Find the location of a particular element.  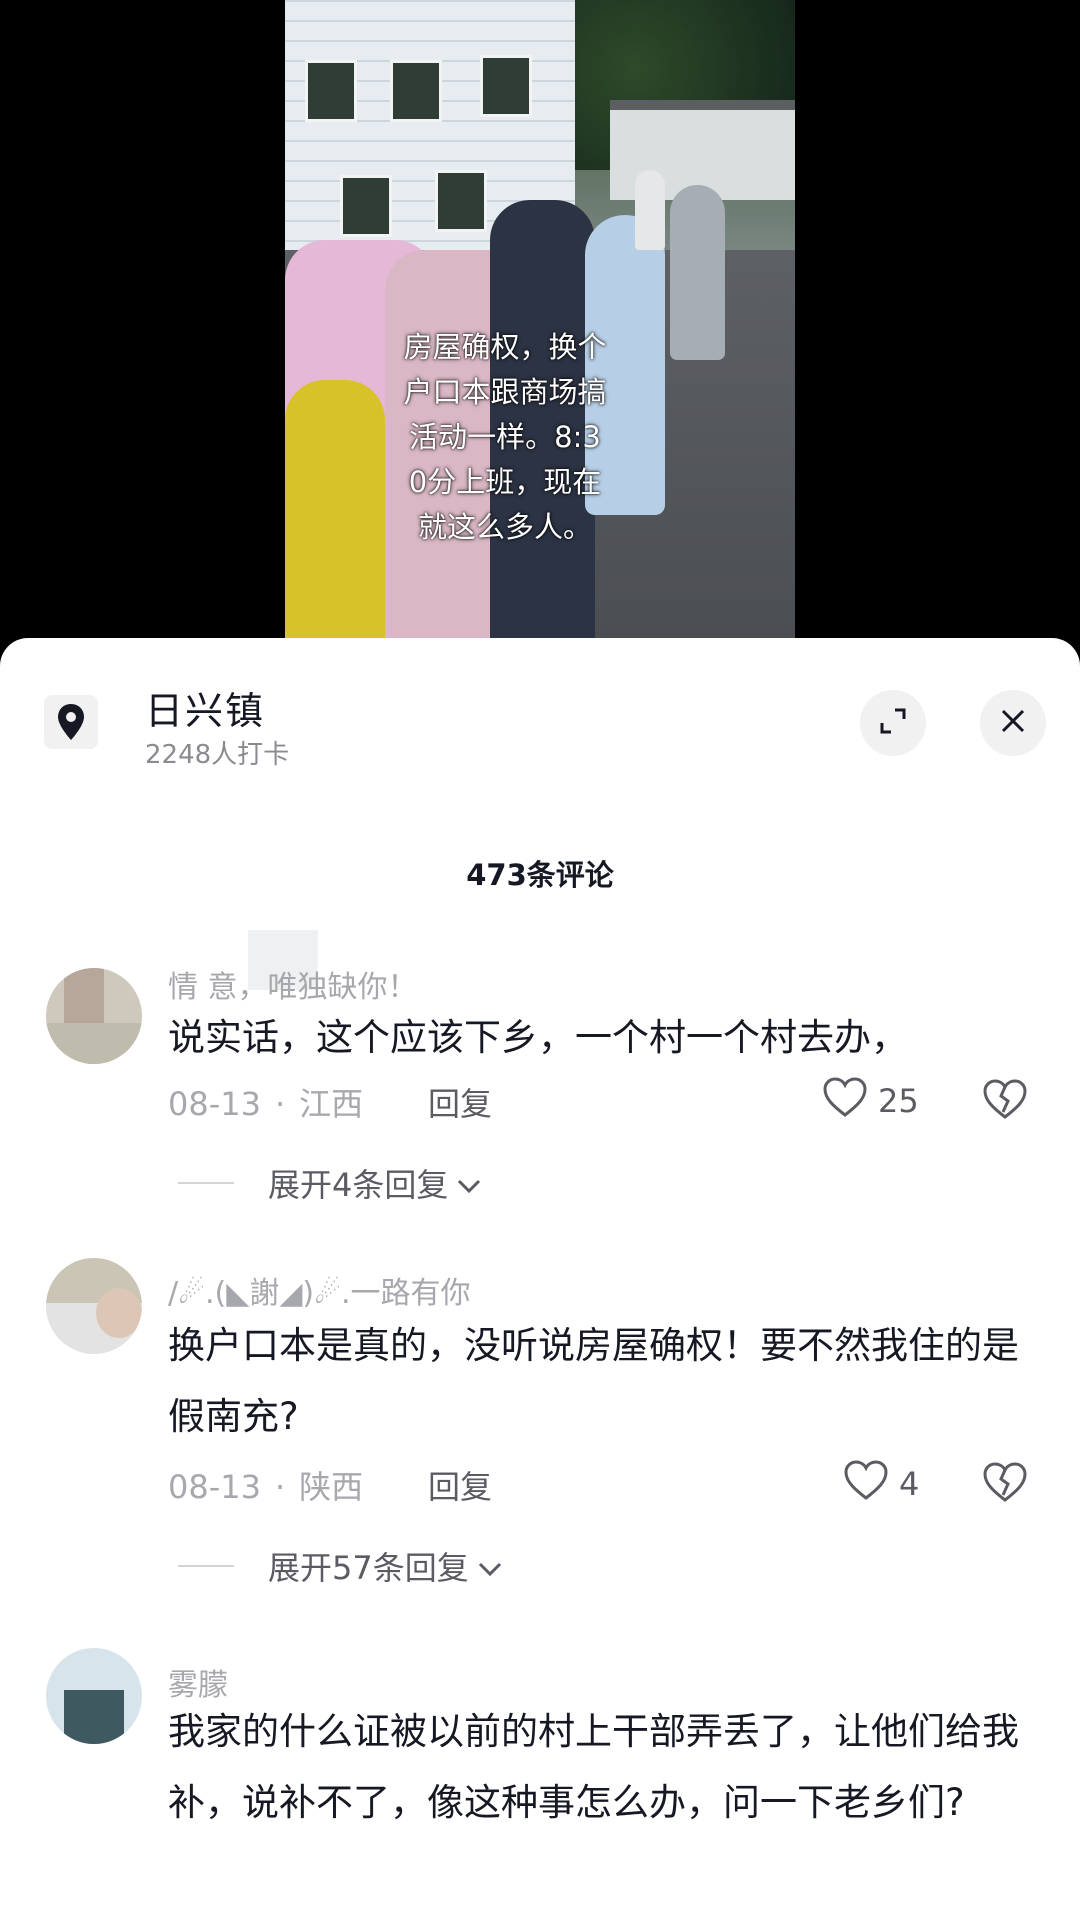

comment-region: 陕西 is located at coordinates (331, 1487).